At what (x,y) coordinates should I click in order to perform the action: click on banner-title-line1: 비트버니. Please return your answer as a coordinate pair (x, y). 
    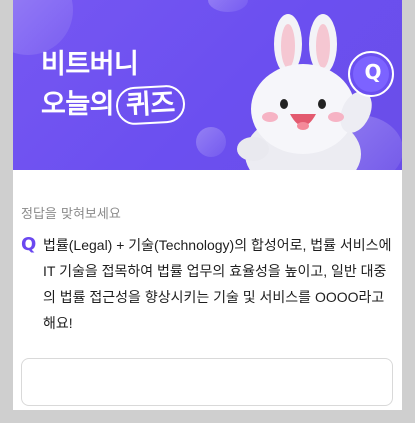
    Looking at the image, I should click on (90, 64).